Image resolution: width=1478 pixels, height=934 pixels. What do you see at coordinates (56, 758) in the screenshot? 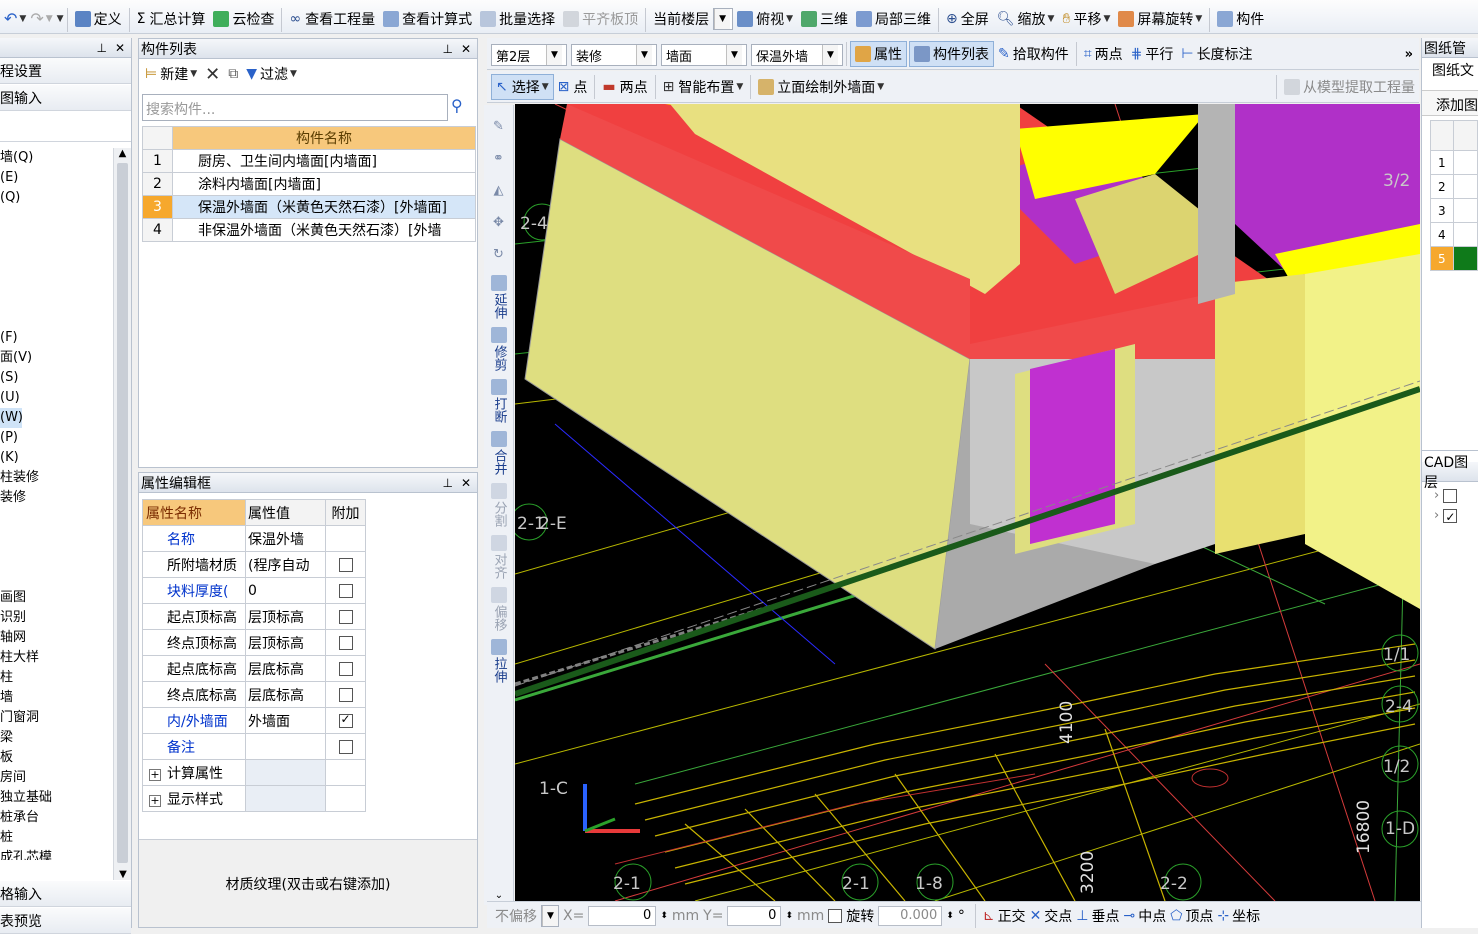
I see `nav-item: 板` at bounding box center [56, 758].